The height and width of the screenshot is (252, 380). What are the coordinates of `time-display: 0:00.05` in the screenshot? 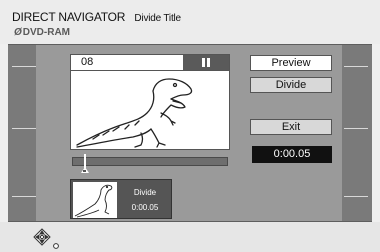 It's located at (292, 154).